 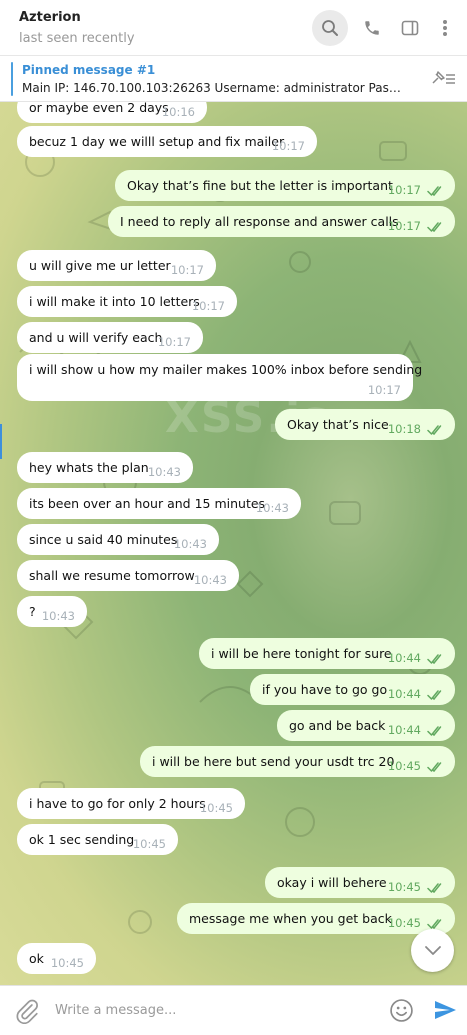 I want to click on message-text: and u will verify each, so click(x=96, y=337).